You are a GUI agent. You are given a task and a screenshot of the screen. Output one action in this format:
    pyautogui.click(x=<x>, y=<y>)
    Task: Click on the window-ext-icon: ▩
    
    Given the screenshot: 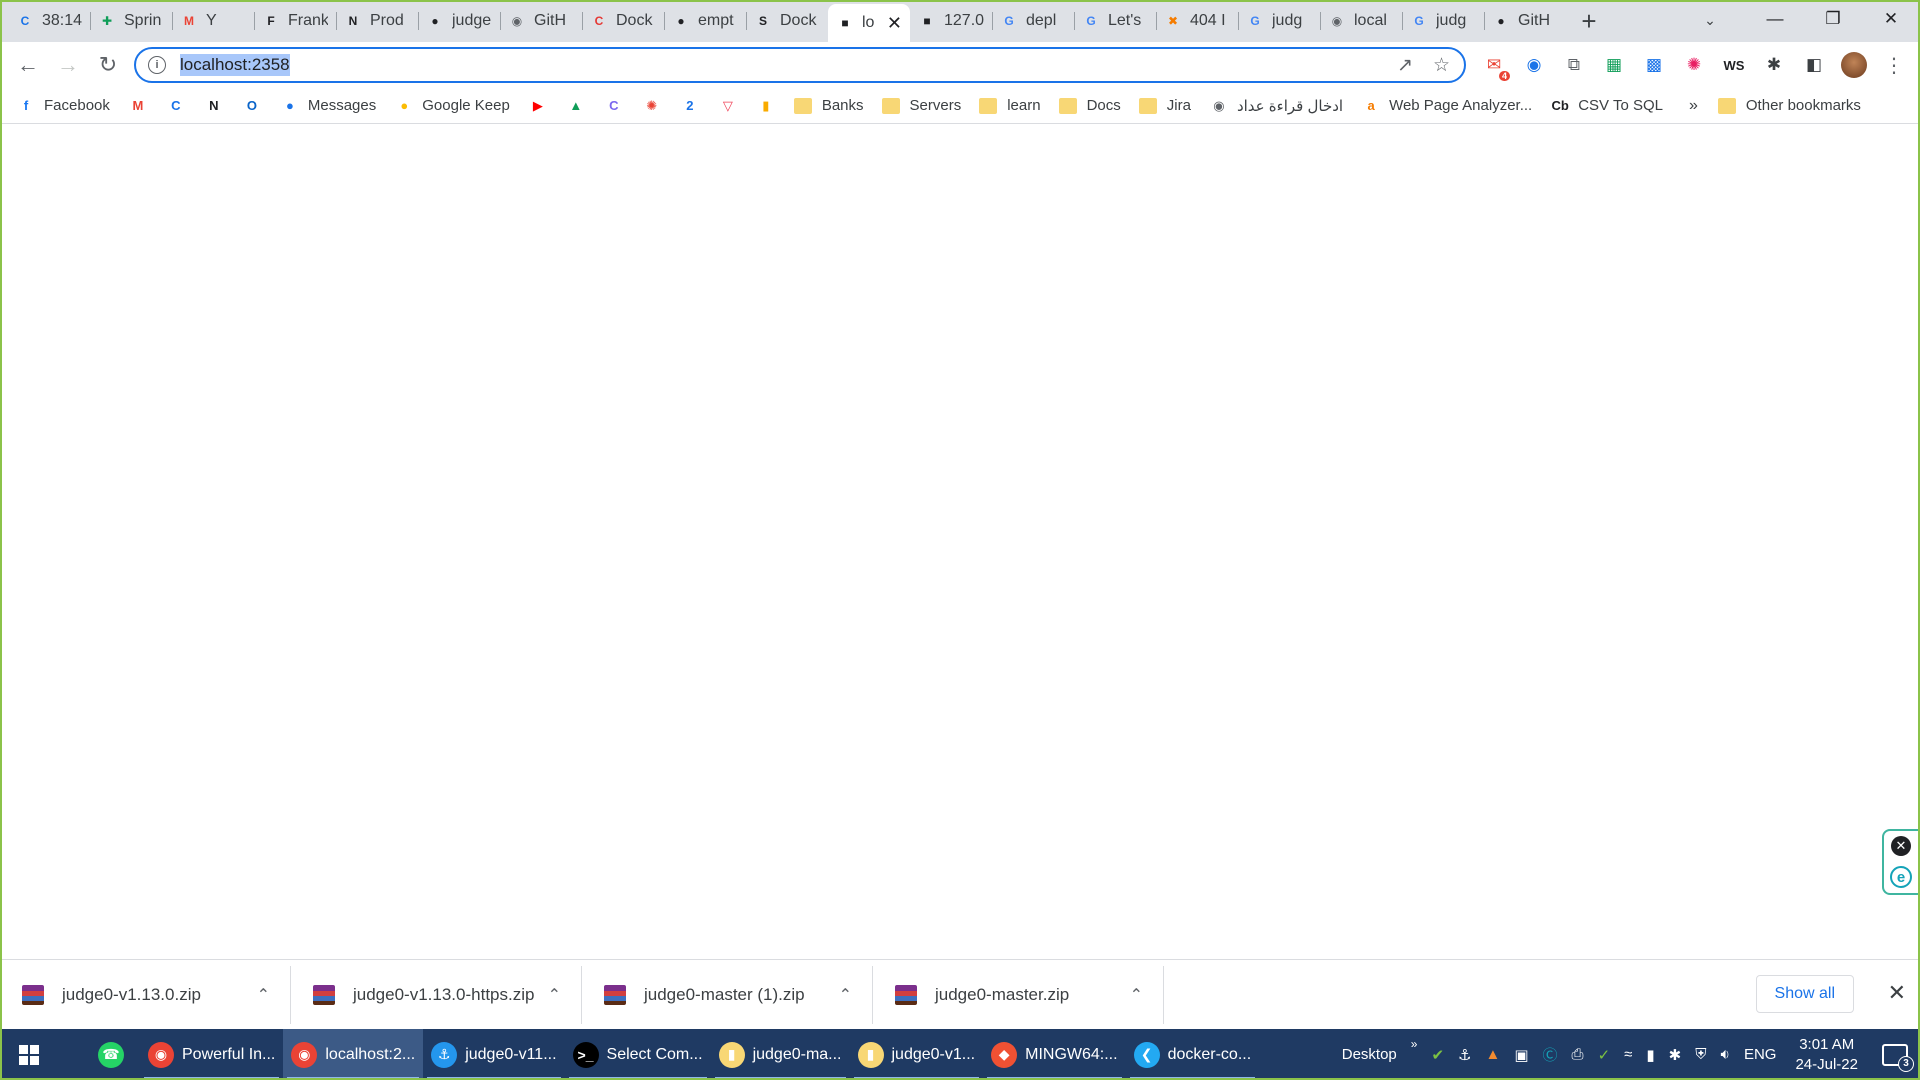 What is the action you would take?
    pyautogui.click(x=1654, y=65)
    